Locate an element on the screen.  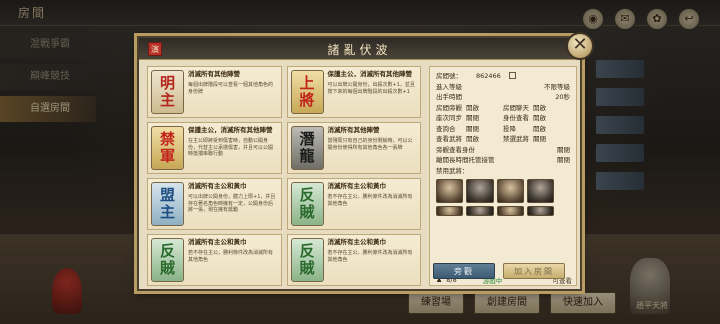
banned-generals-row: 禁用武將： is located at coordinates (503, 171).